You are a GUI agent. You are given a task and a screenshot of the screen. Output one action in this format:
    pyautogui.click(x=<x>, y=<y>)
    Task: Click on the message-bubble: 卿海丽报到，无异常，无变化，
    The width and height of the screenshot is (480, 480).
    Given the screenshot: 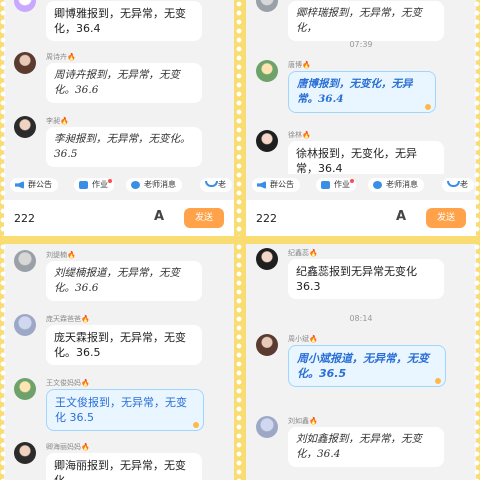 What is the action you would take?
    pyautogui.click(x=124, y=466)
    